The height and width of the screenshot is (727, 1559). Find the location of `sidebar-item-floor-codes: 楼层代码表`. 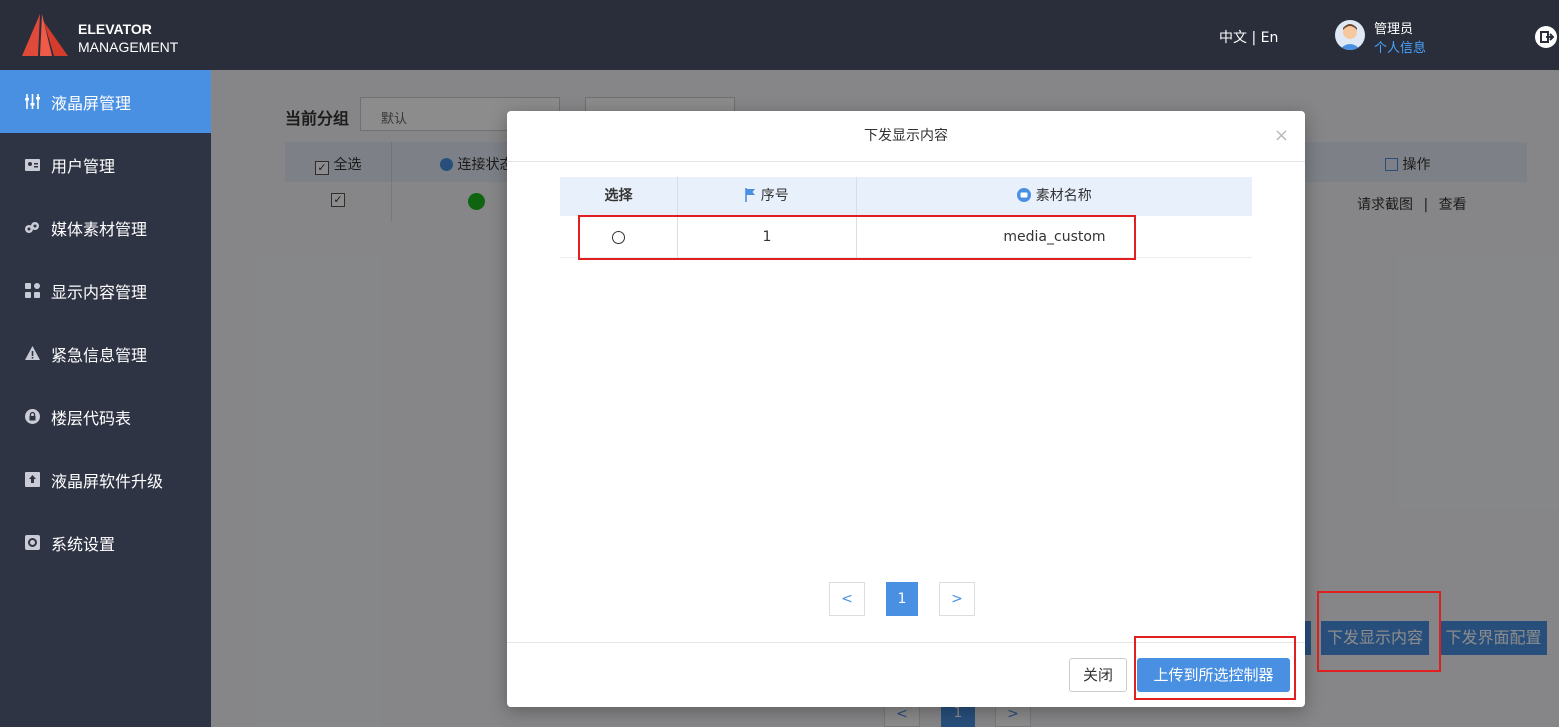

sidebar-item-floor-codes: 楼层代码表 is located at coordinates (105, 416).